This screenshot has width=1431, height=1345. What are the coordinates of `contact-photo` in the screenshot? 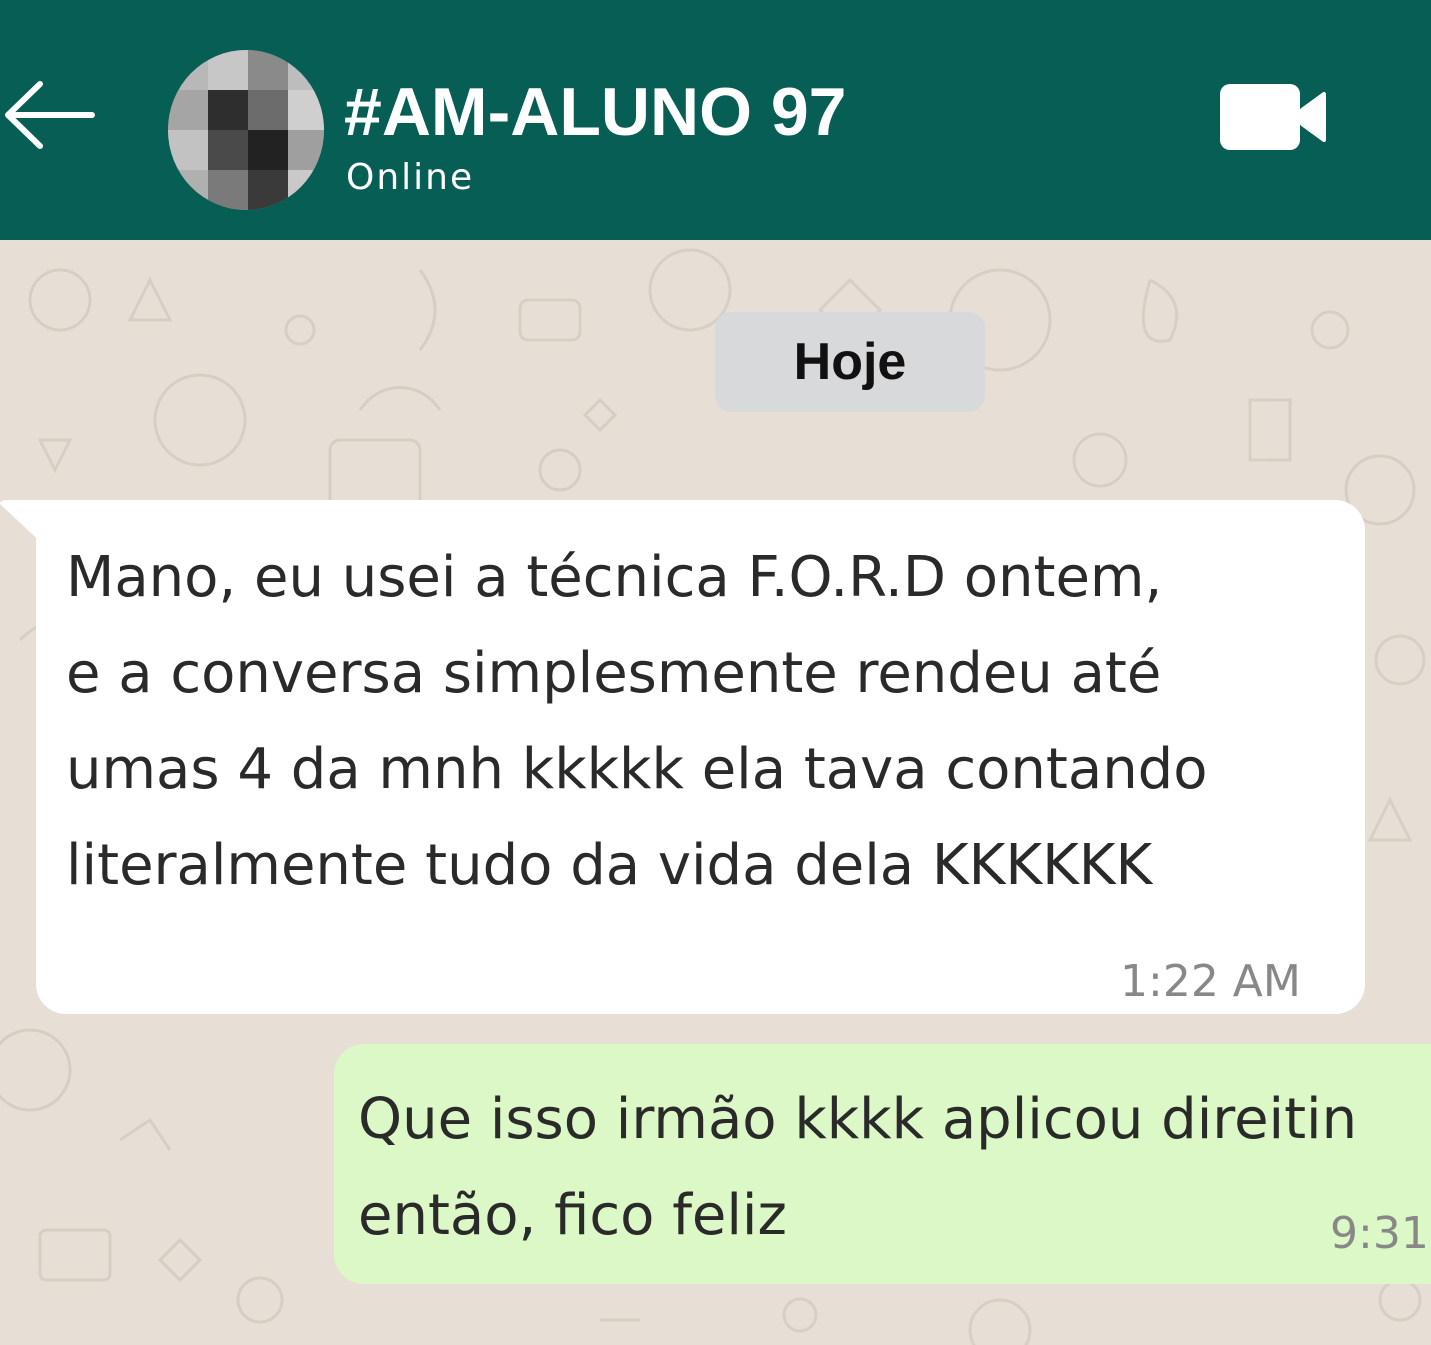 It's located at (246, 130).